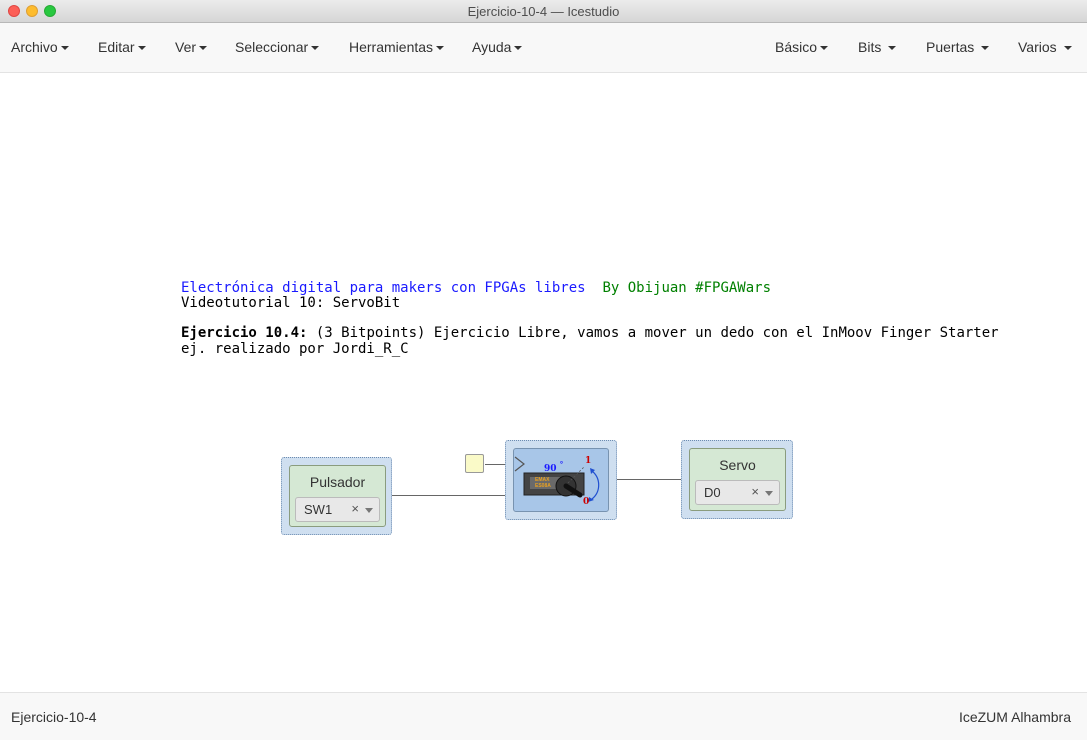  I want to click on title-bar: Ejercicio-10-4 — Icestudio, so click(543, 11).